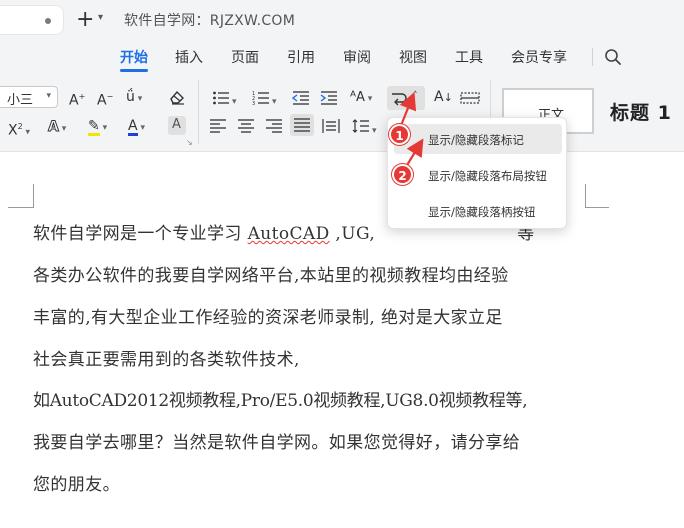 The width and height of the screenshot is (684, 528). I want to click on step-badge-1: 1, so click(399, 134).